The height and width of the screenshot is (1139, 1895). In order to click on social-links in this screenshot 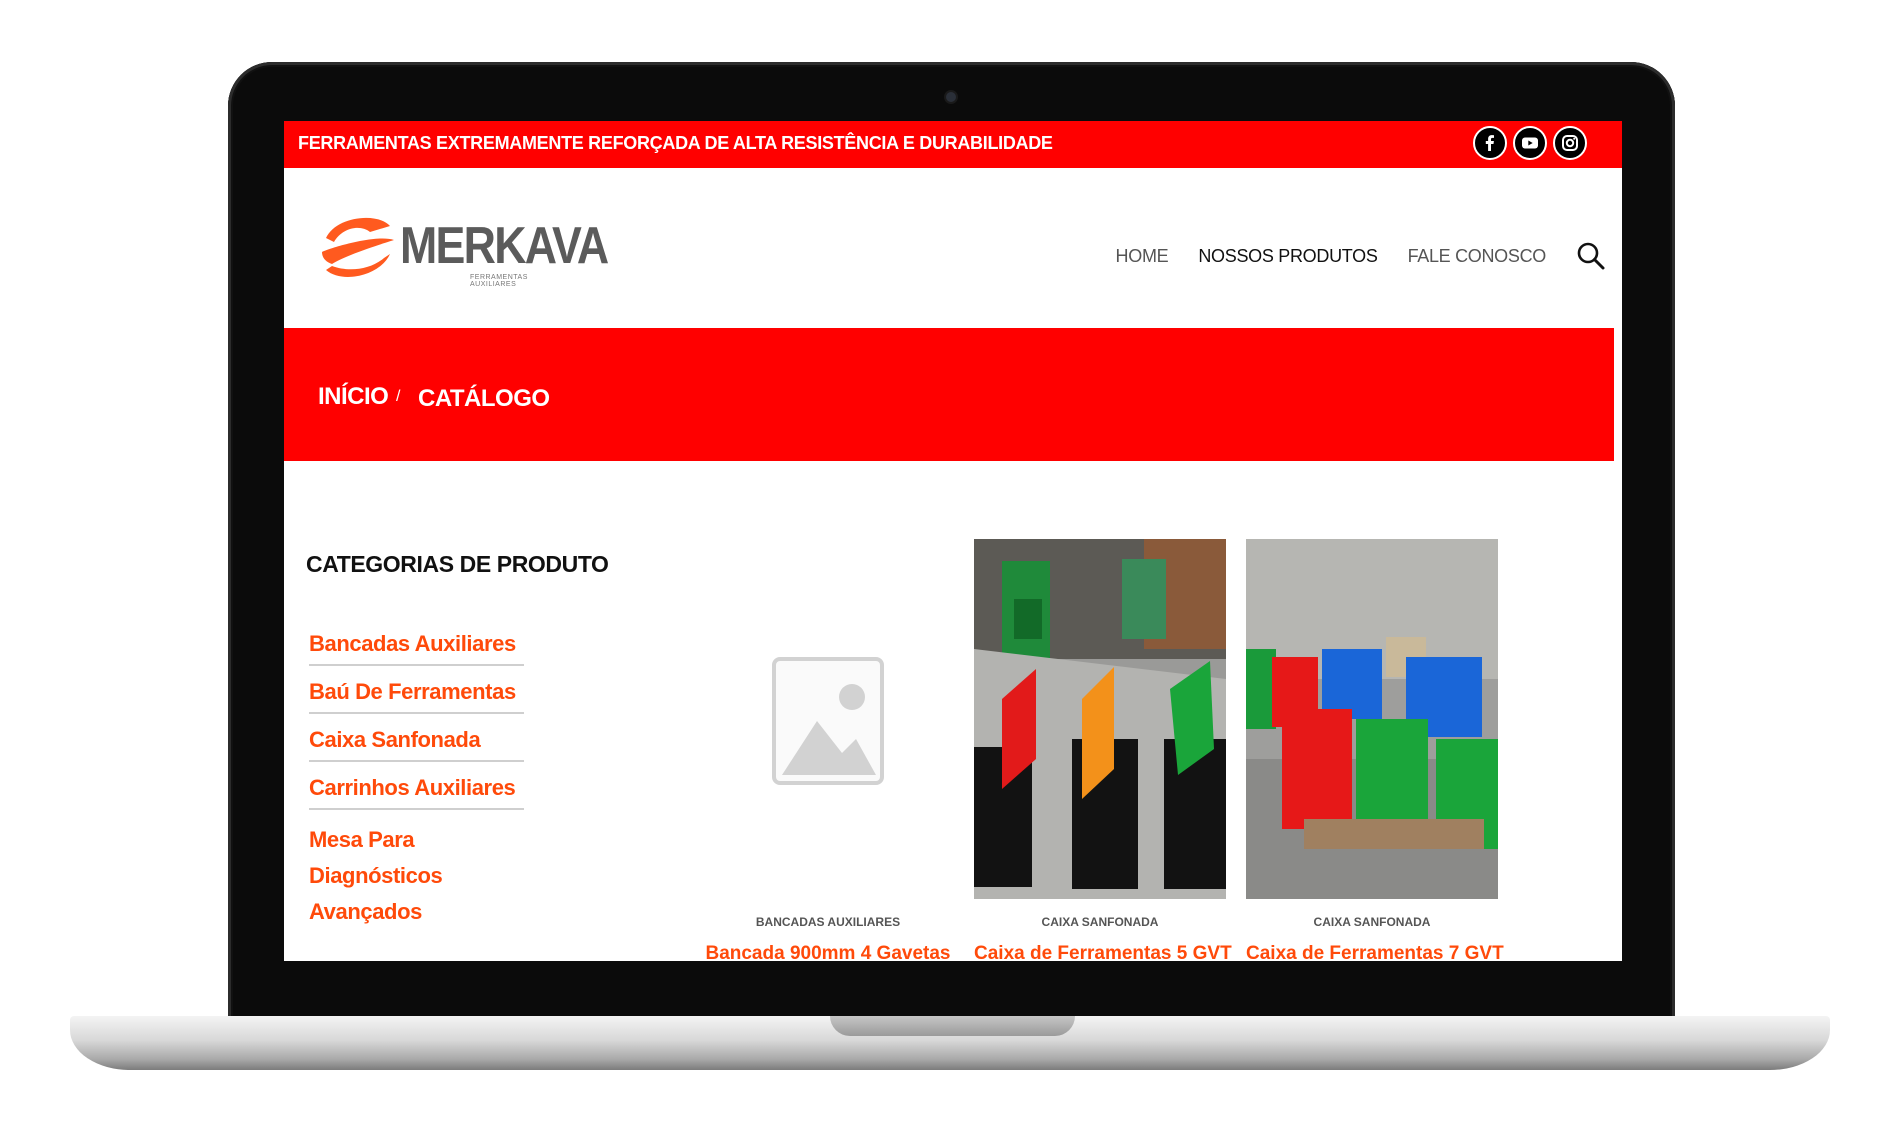, I will do `click(1530, 143)`.